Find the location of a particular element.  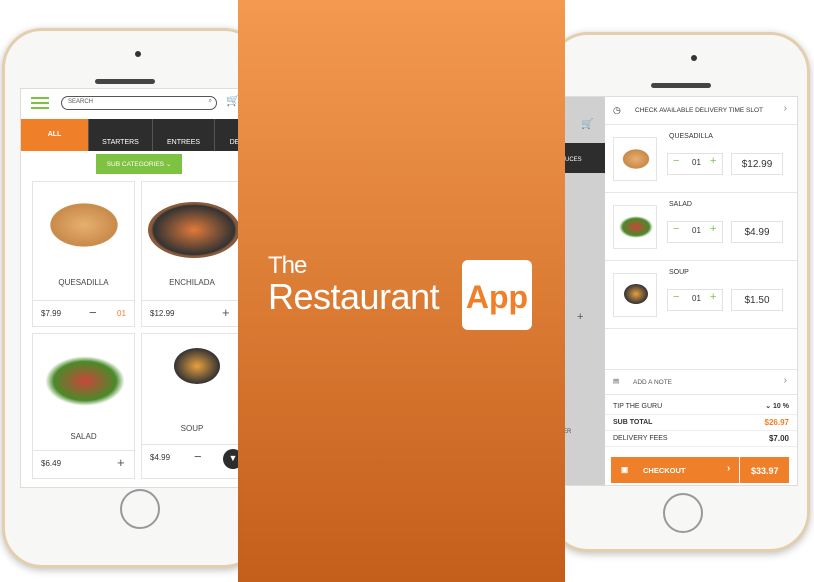

subcategories-button: SUB CATEGORIES ⌄ is located at coordinates (139, 164).